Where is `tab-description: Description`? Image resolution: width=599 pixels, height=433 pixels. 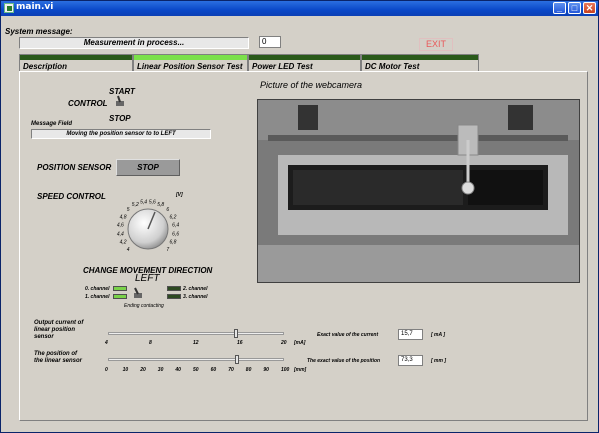 tab-description: Description is located at coordinates (76, 62).